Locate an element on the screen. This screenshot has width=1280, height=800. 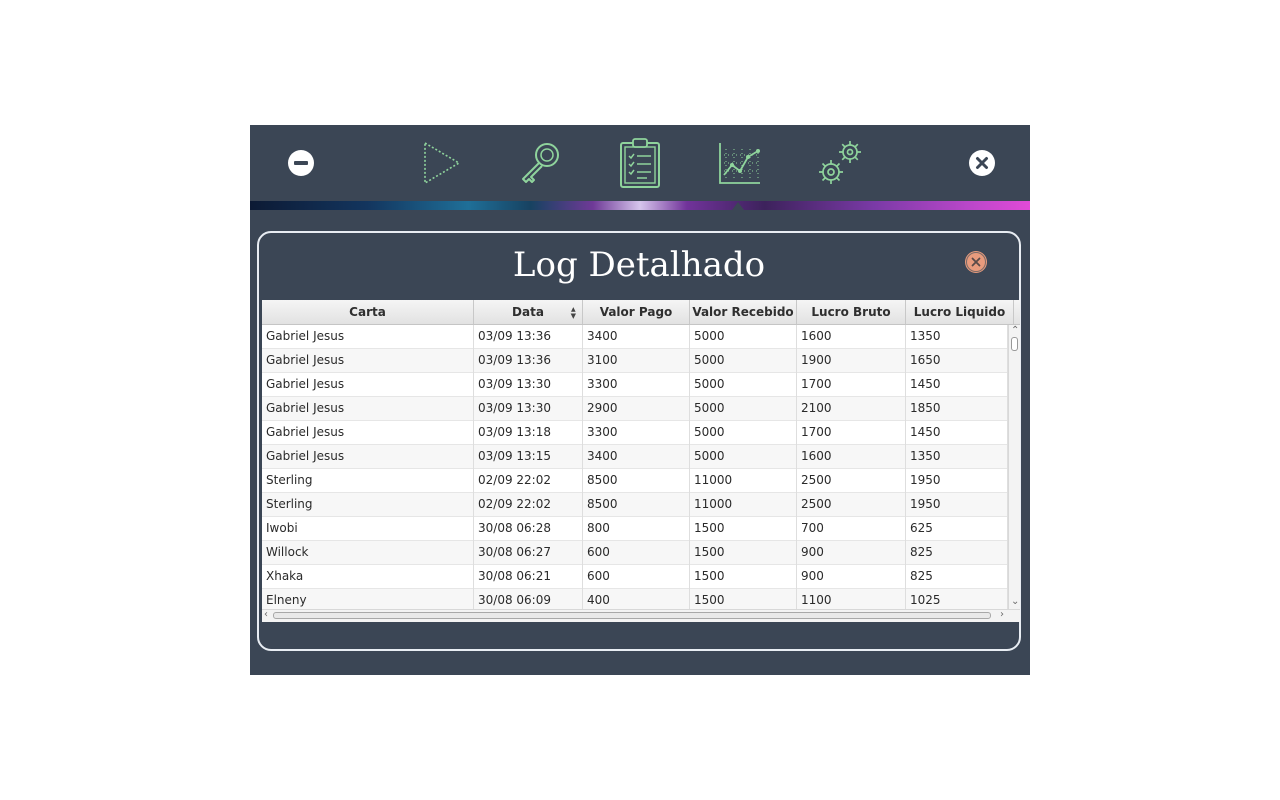
scroll-right-icon: › is located at coordinates (1002, 615).